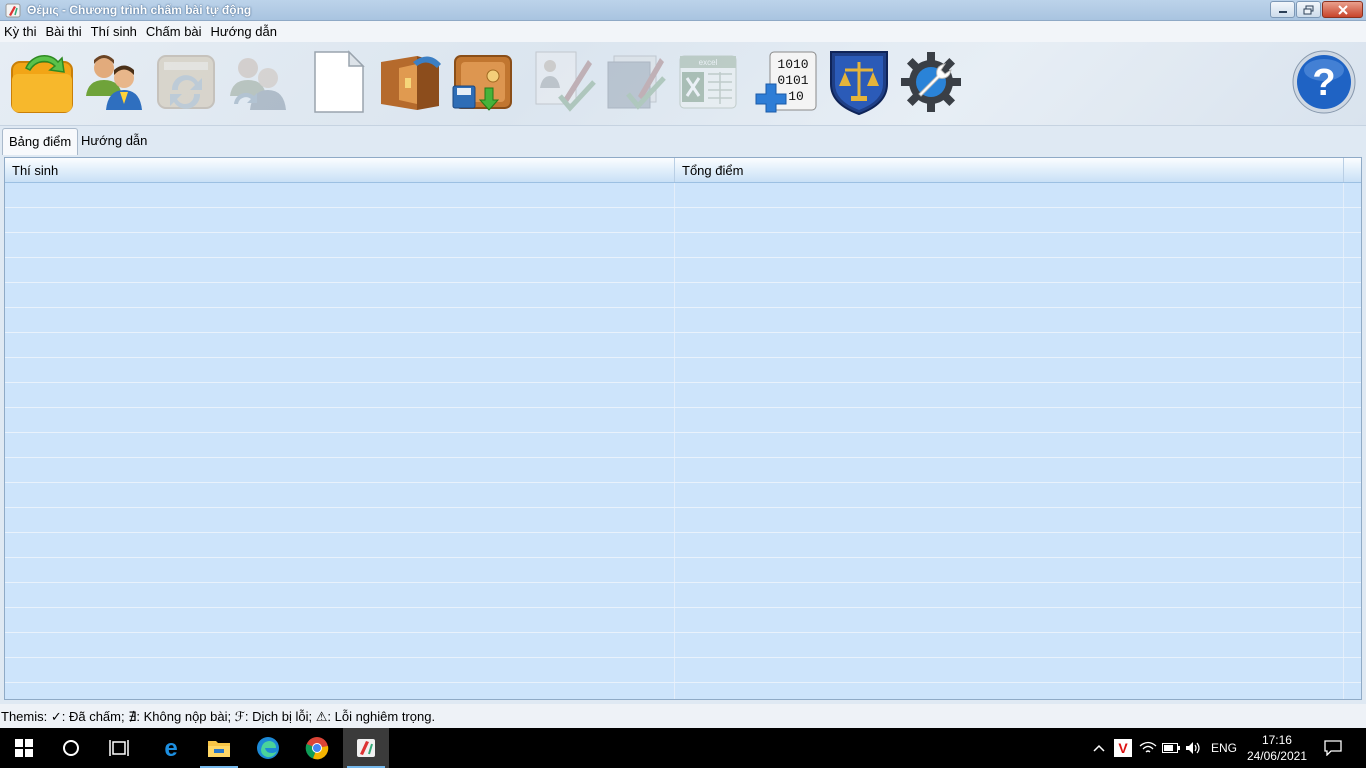 This screenshot has width=1366, height=768. Describe the element at coordinates (174, 32) in the screenshot. I see `menu-cham-bai: Chấm bài` at that location.